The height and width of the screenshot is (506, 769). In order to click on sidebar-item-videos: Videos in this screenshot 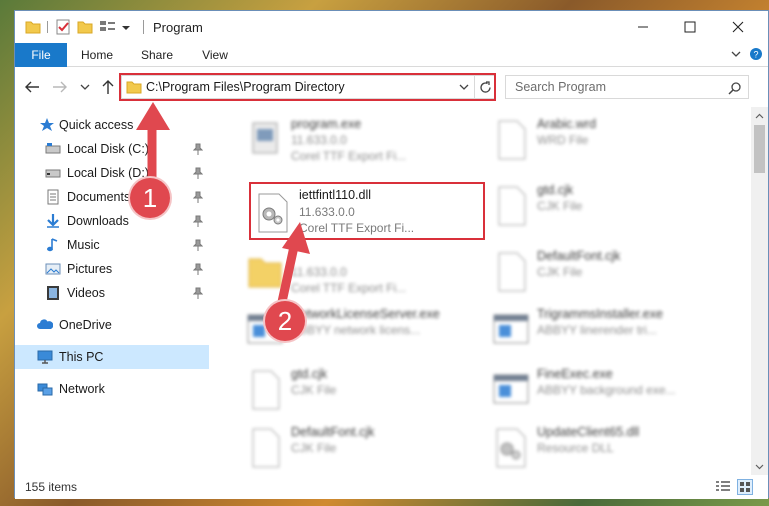, I will do `click(112, 293)`.